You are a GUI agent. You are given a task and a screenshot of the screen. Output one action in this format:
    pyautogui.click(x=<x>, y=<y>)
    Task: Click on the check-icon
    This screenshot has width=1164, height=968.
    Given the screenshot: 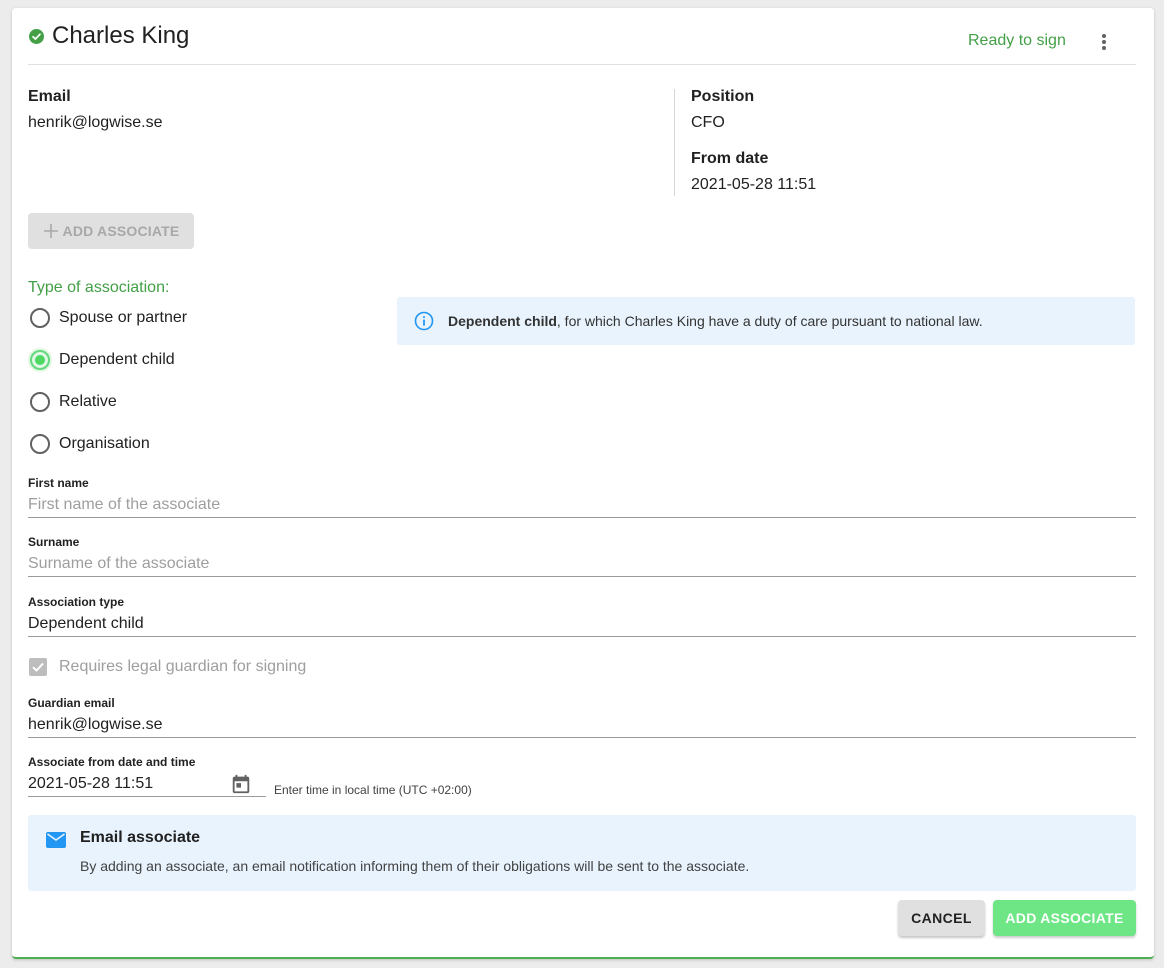 What is the action you would take?
    pyautogui.click(x=38, y=667)
    